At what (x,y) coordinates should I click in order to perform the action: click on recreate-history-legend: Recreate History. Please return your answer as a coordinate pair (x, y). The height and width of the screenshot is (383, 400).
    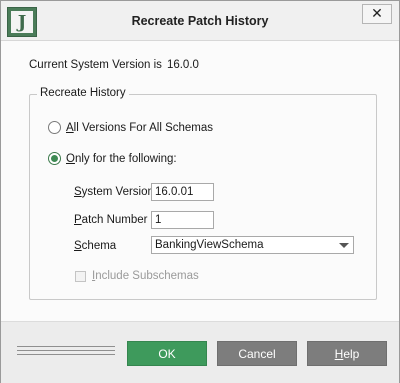
    Looking at the image, I should click on (83, 93).